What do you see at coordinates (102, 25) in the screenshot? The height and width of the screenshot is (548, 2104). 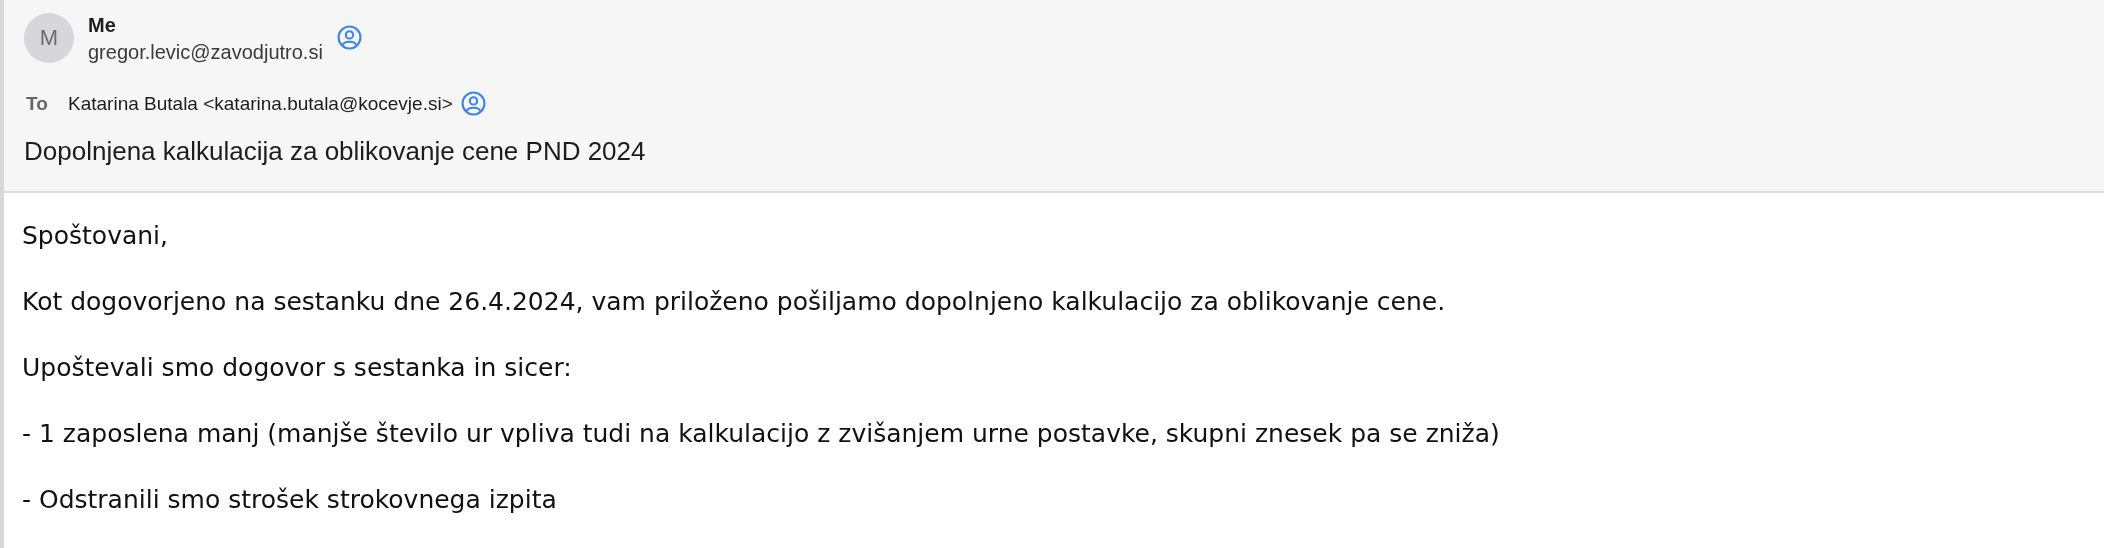 I see `sender-name: Me` at bounding box center [102, 25].